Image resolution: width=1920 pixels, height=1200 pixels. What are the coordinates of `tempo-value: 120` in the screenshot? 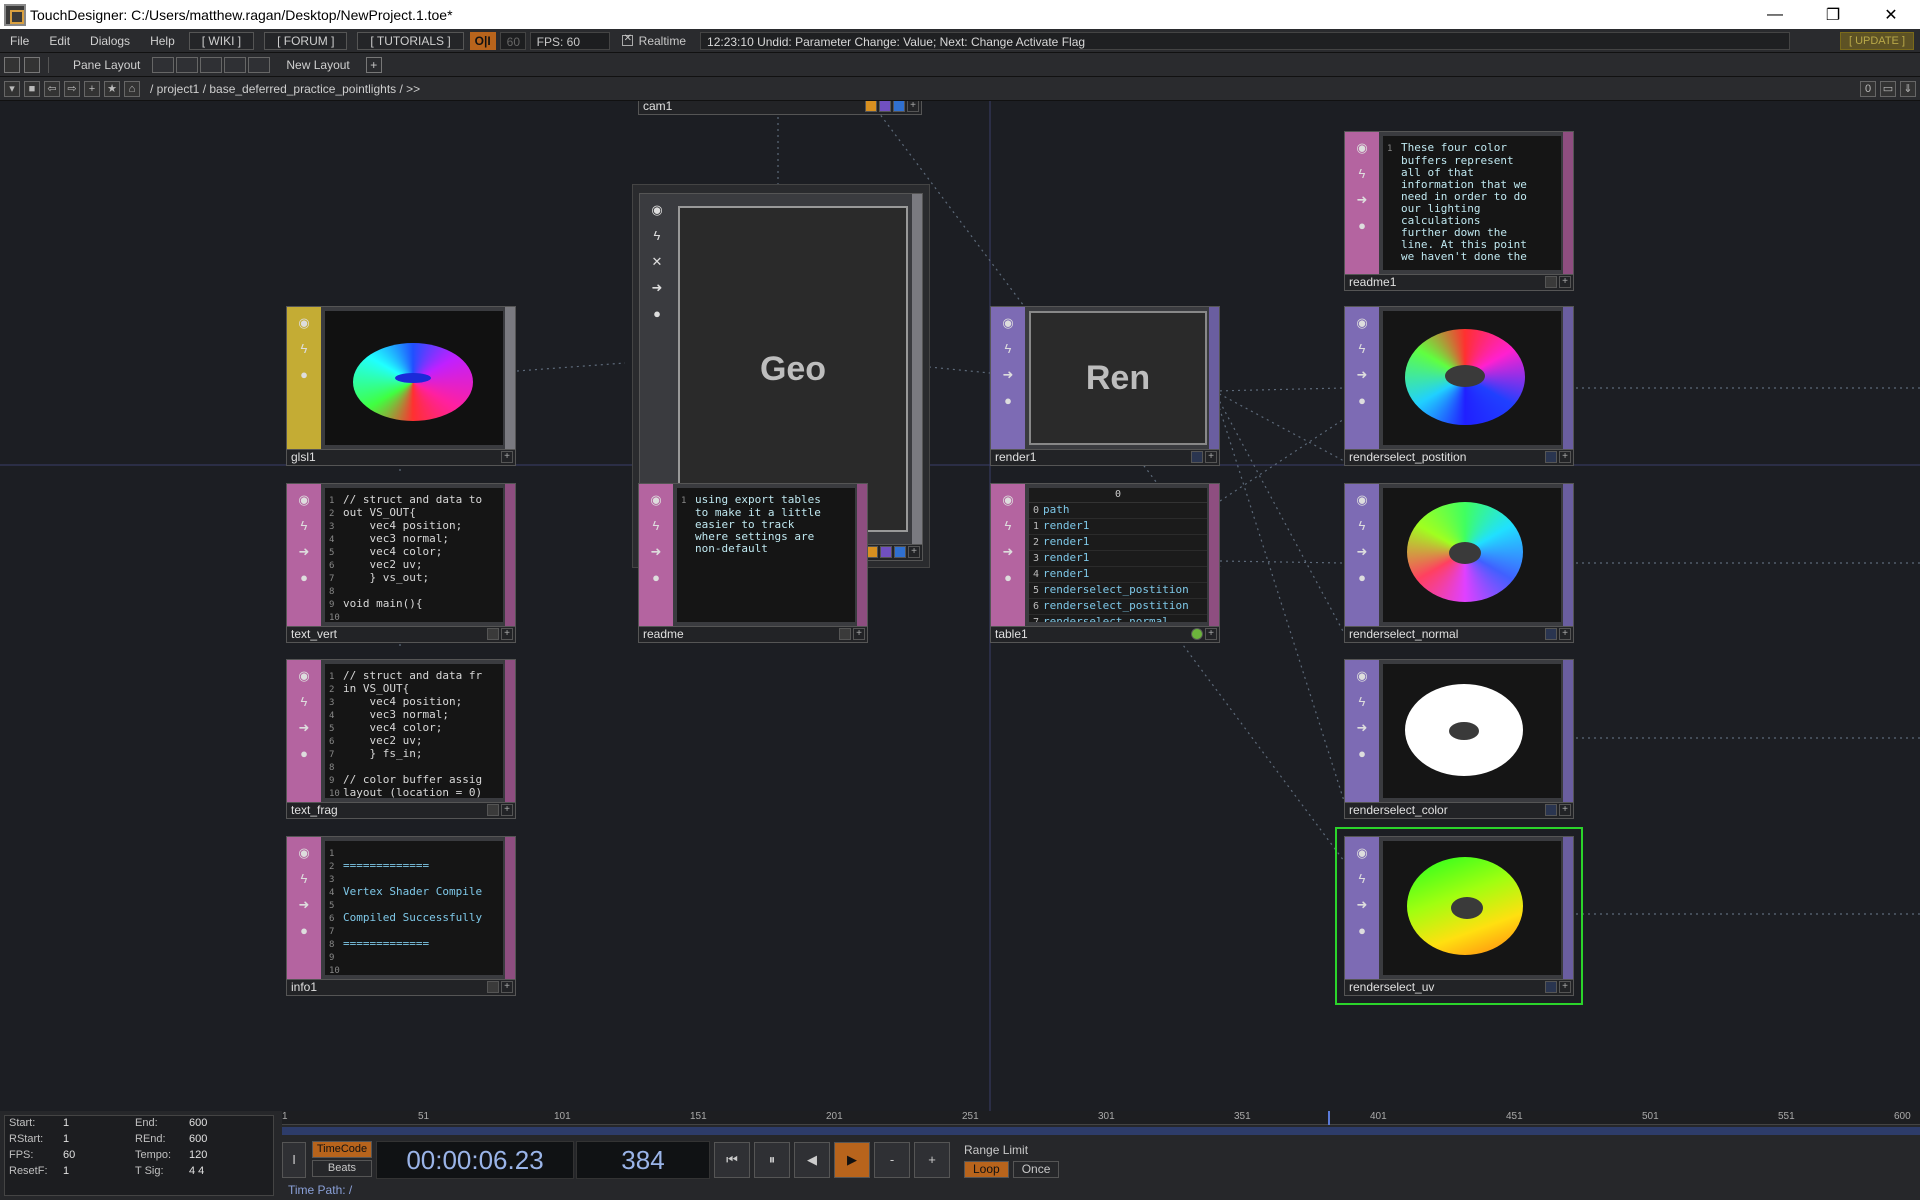 It's located at (223, 1156).